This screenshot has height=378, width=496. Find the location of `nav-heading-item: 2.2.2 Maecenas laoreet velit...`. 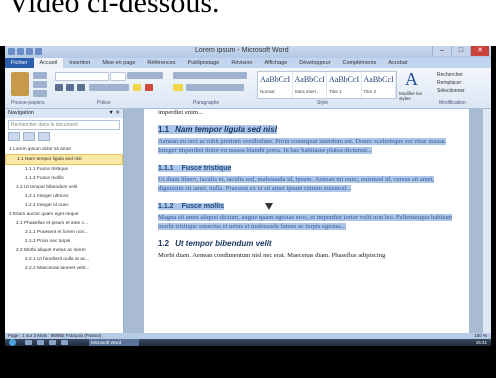

nav-heading-item: 2.2.2 Maecenas laoreet velit... is located at coordinates (64, 268).